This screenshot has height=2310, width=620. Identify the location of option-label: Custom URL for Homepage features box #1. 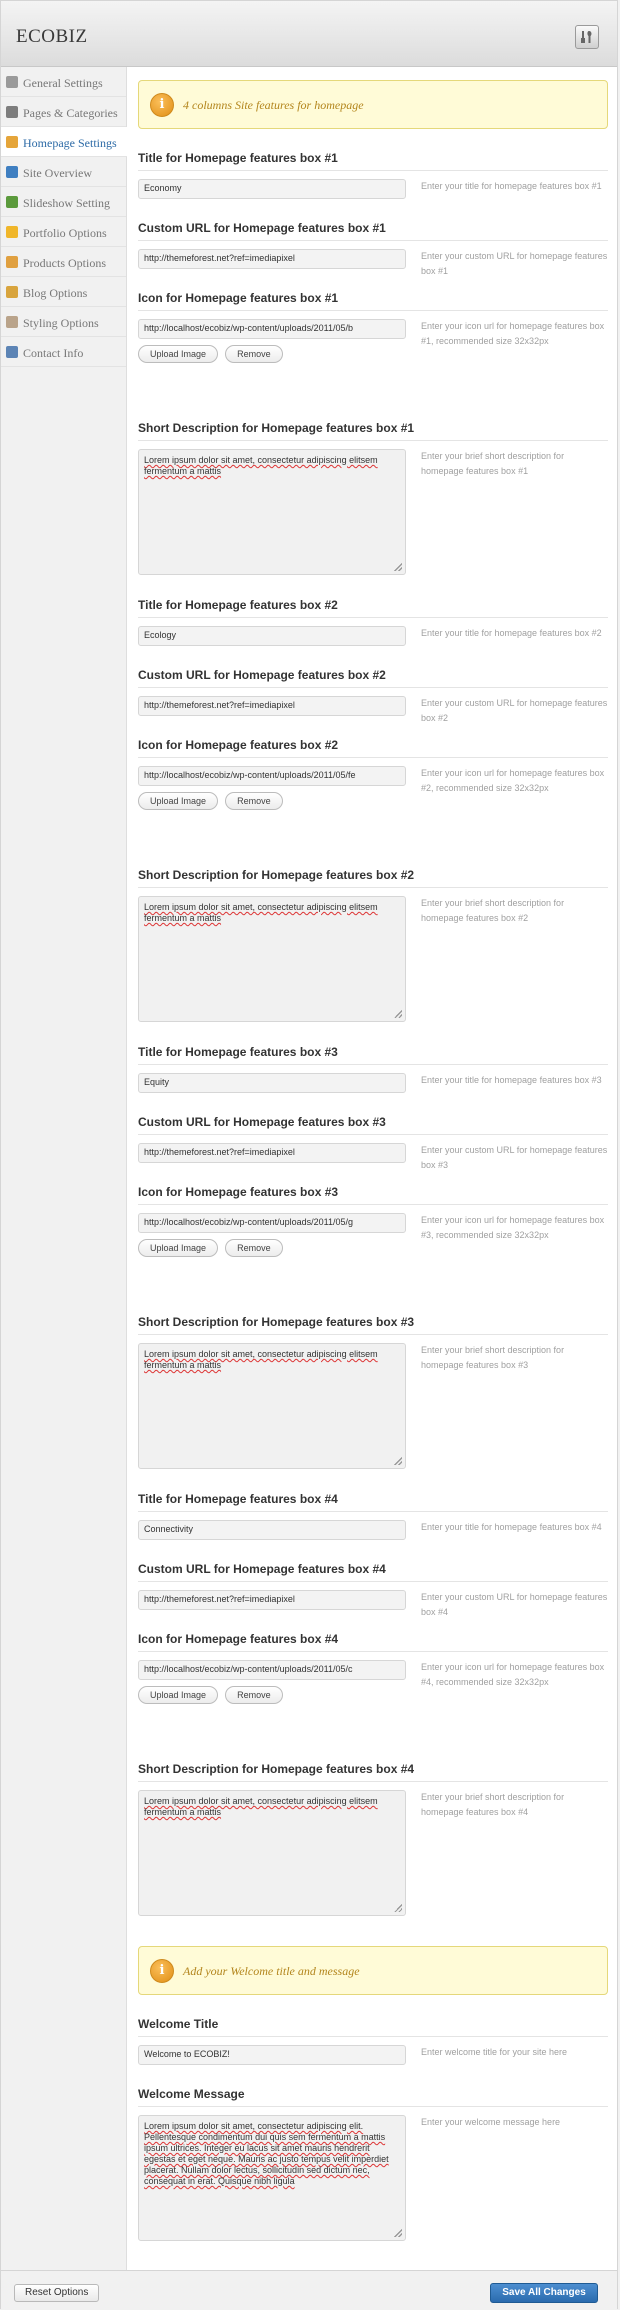
(373, 230).